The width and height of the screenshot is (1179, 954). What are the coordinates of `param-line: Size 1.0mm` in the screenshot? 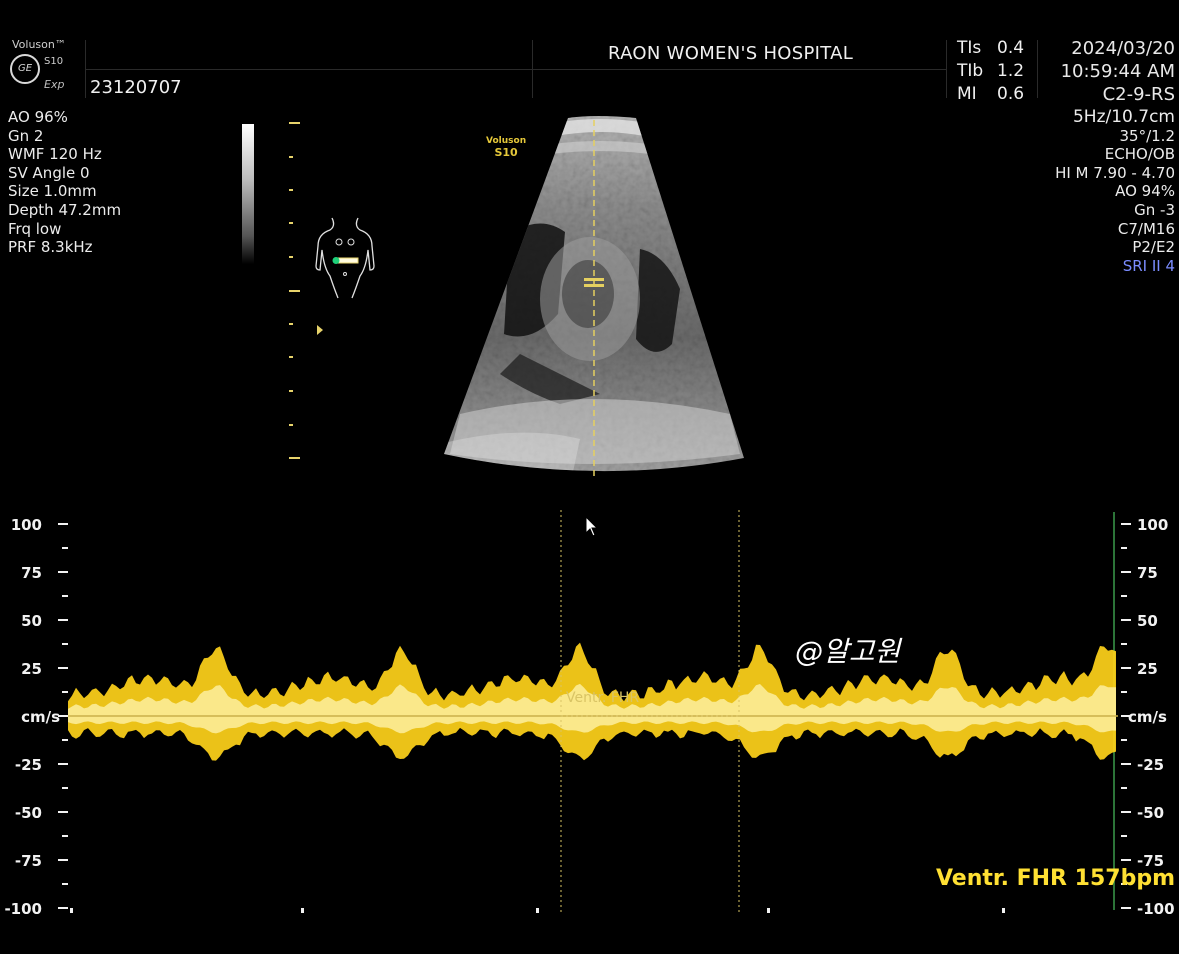 It's located at (64, 191).